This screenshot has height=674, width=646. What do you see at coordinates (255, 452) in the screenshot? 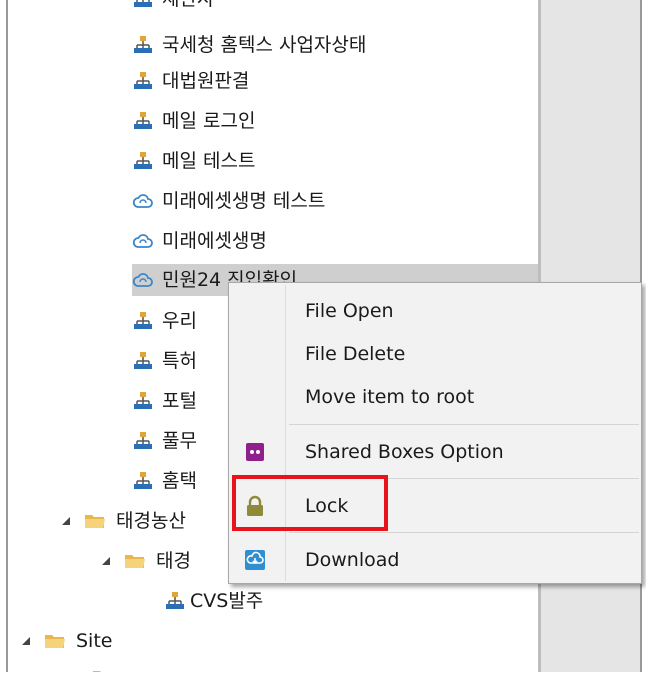
I see `shared-boxes-icon` at bounding box center [255, 452].